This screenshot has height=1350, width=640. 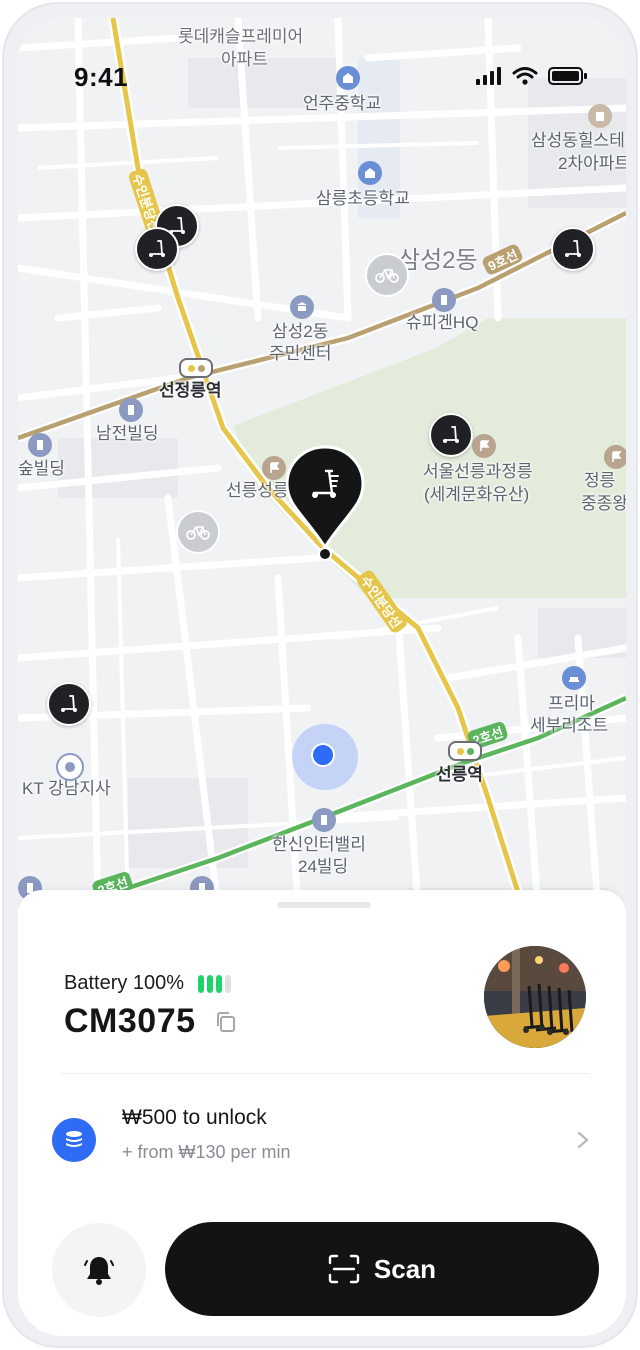 What do you see at coordinates (70, 767) in the screenshot?
I see `target-poi-icon` at bounding box center [70, 767].